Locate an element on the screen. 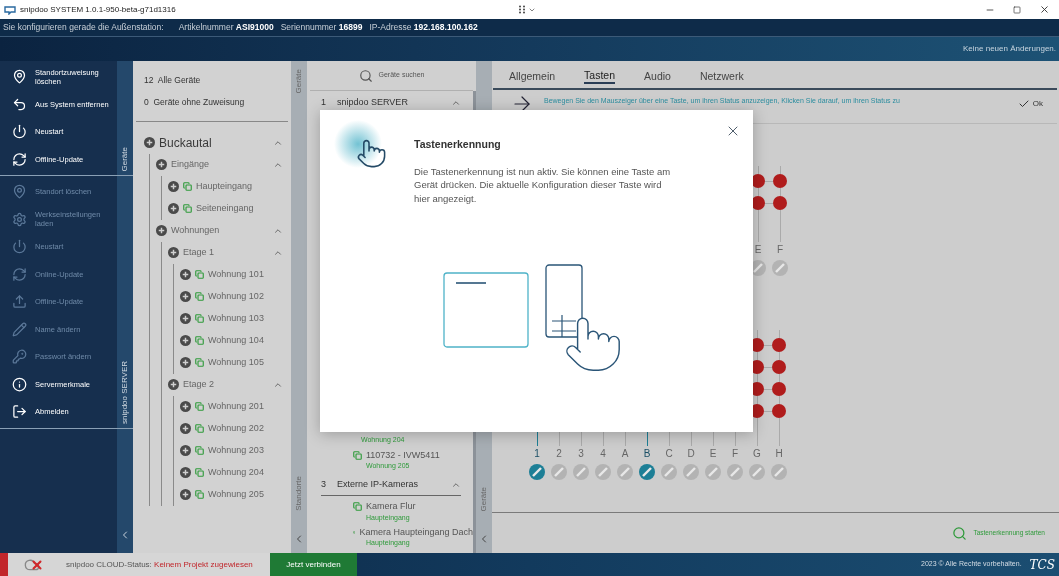 The height and width of the screenshot is (576, 1059). info-text: Sie konfigurieren gerade die Außenstation: is located at coordinates (83, 27).